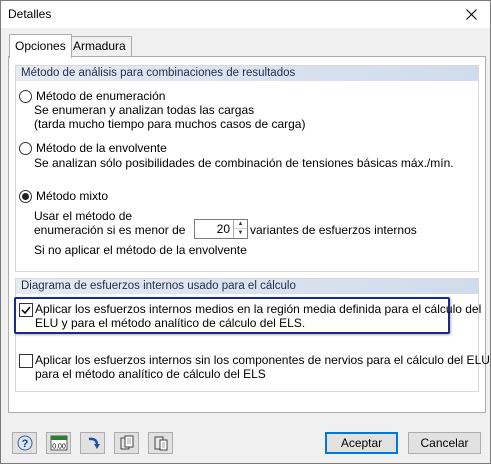  Describe the element at coordinates (26, 361) in the screenshot. I see `no-ribs-checkbox` at that location.